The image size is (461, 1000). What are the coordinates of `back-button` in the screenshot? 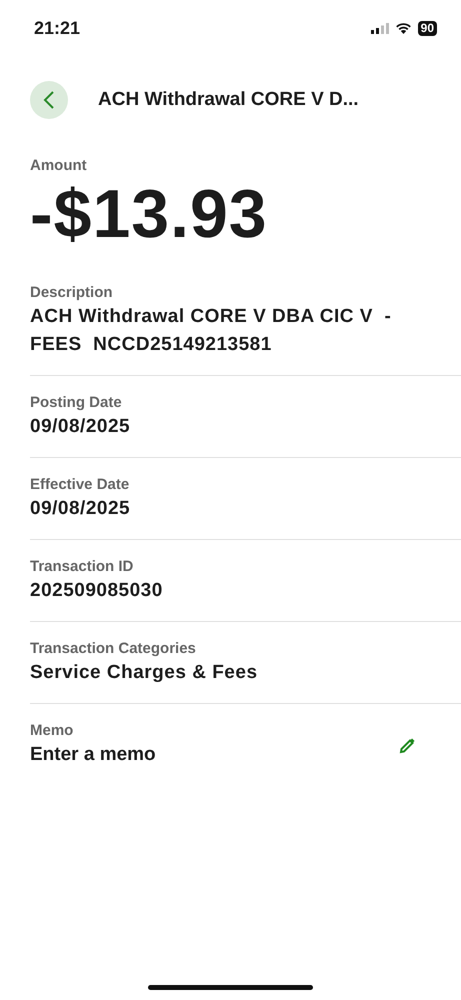 It's located at (49, 100).